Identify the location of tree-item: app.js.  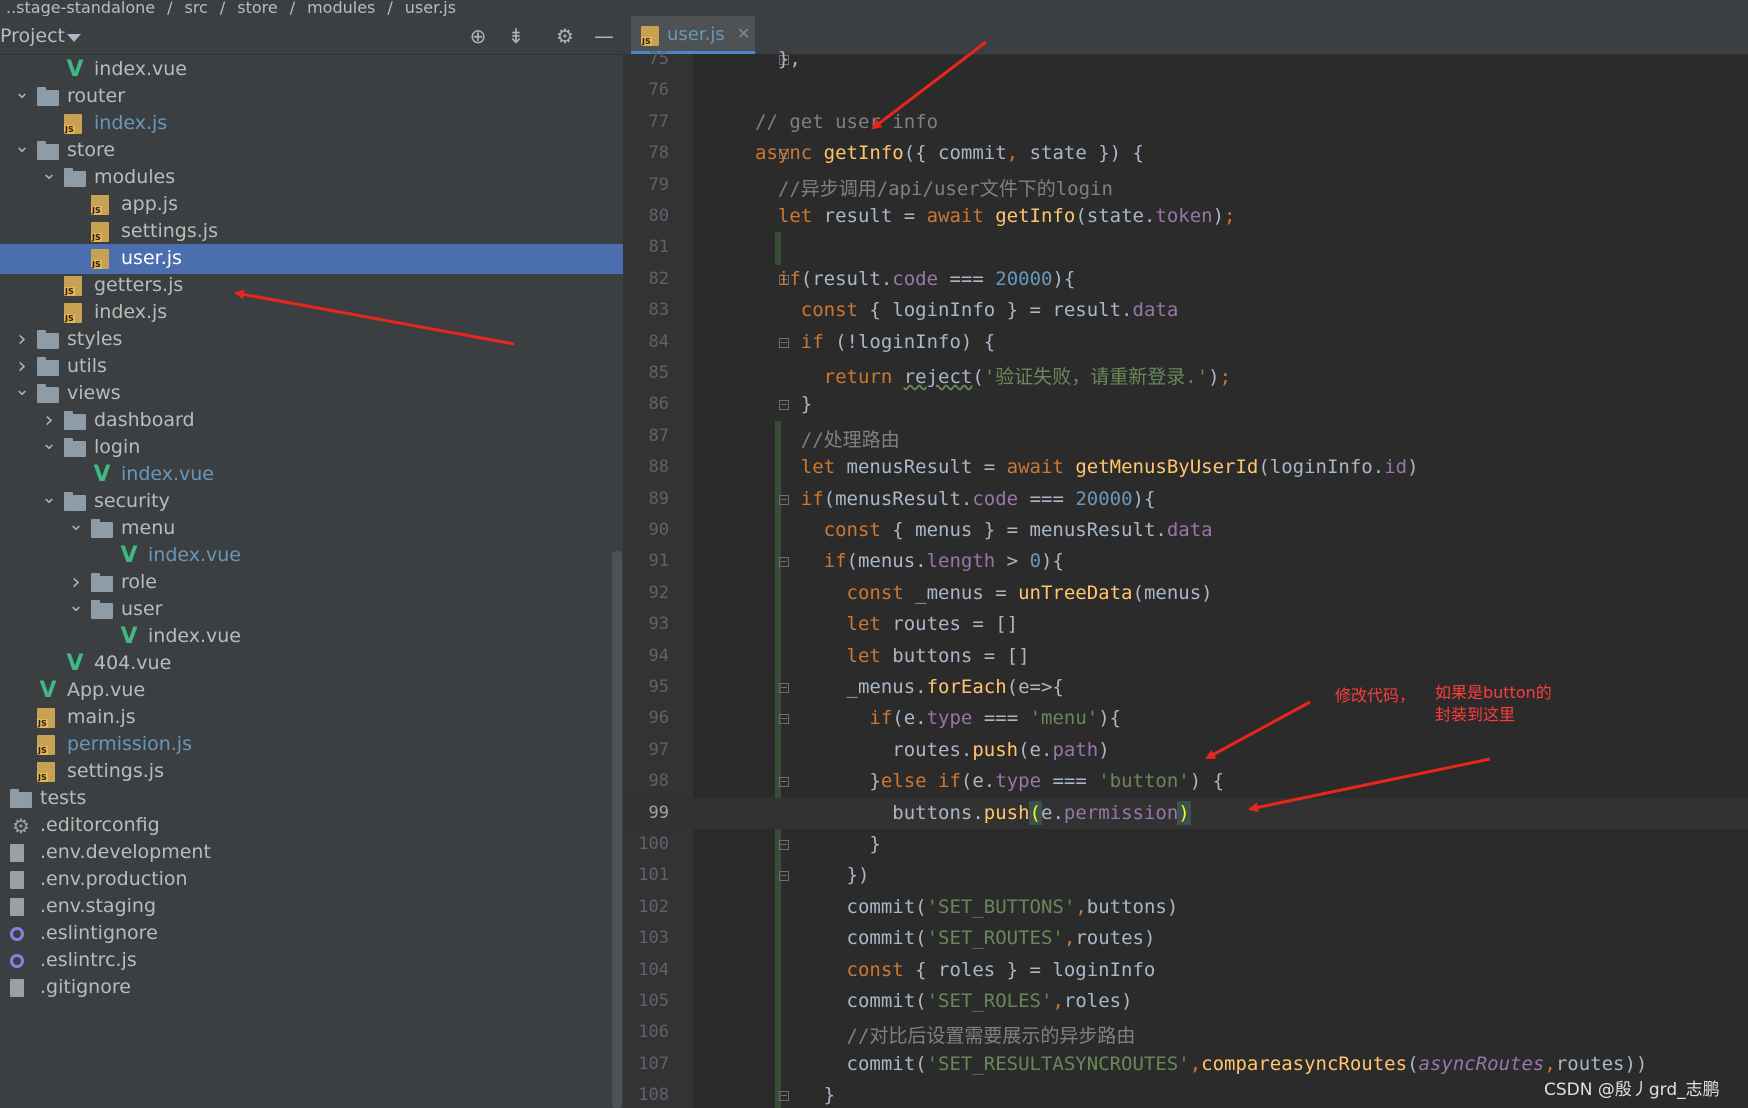
(311, 205).